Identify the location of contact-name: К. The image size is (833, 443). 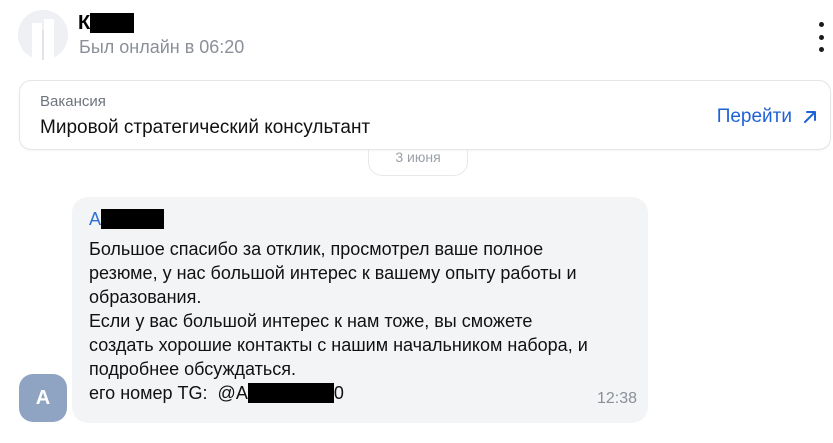
(106, 23).